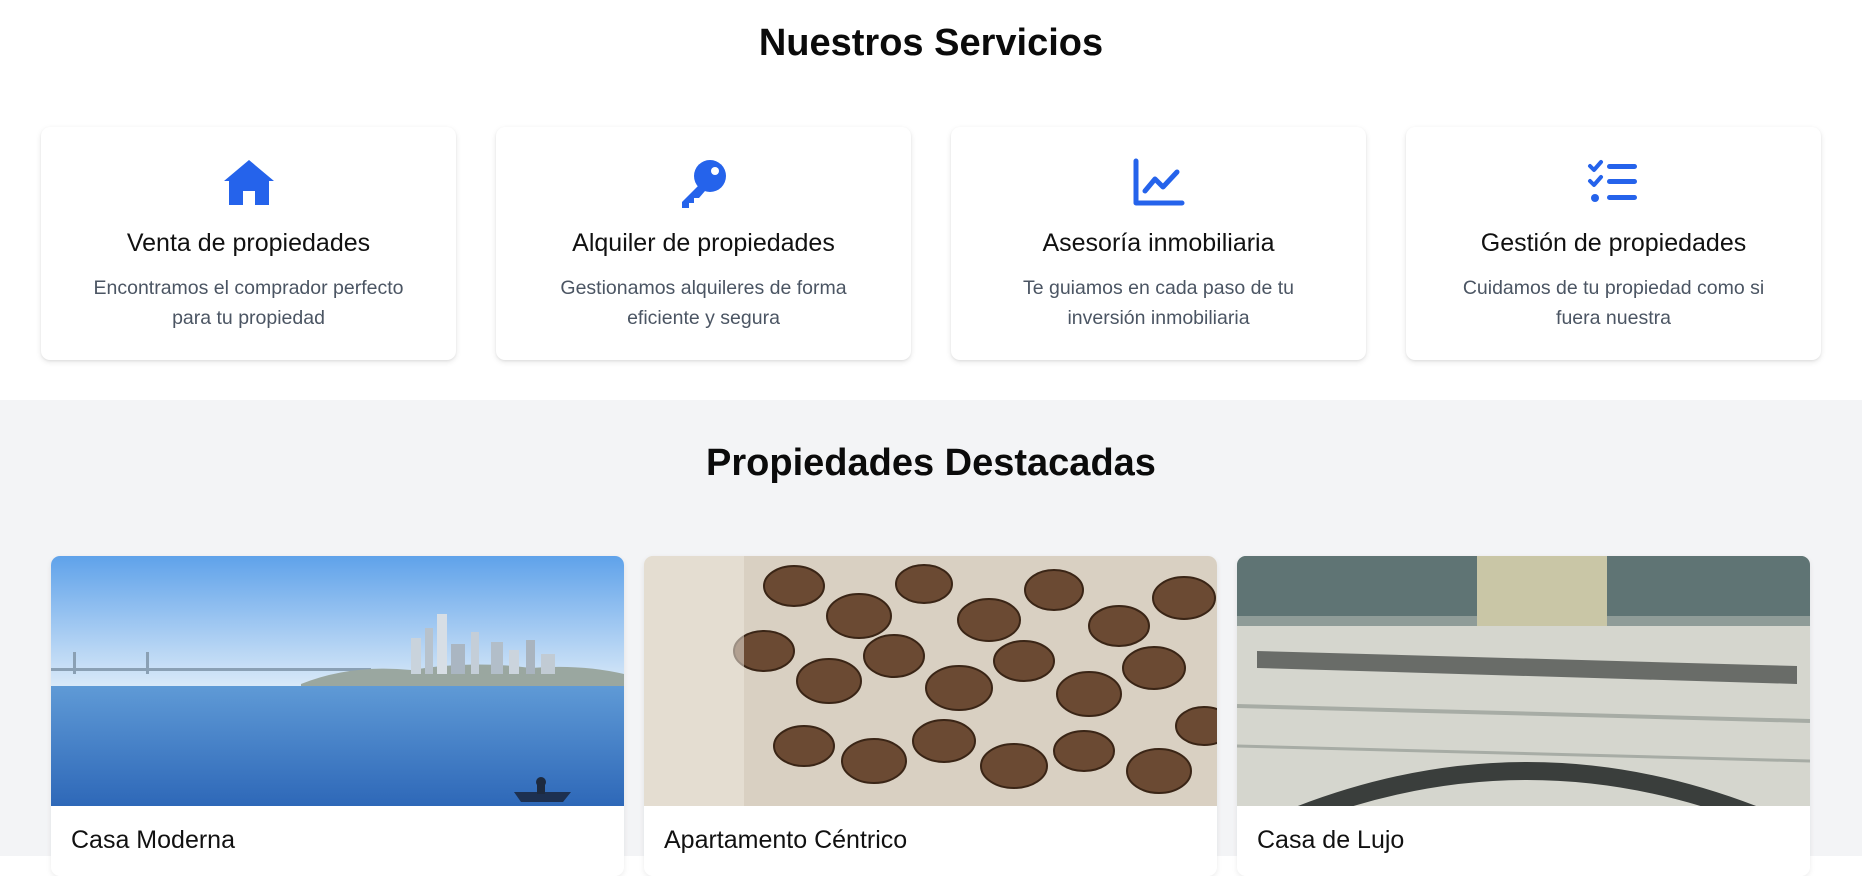 The width and height of the screenshot is (1862, 876). What do you see at coordinates (153, 840) in the screenshot?
I see `property-title: Casa Moderna` at bounding box center [153, 840].